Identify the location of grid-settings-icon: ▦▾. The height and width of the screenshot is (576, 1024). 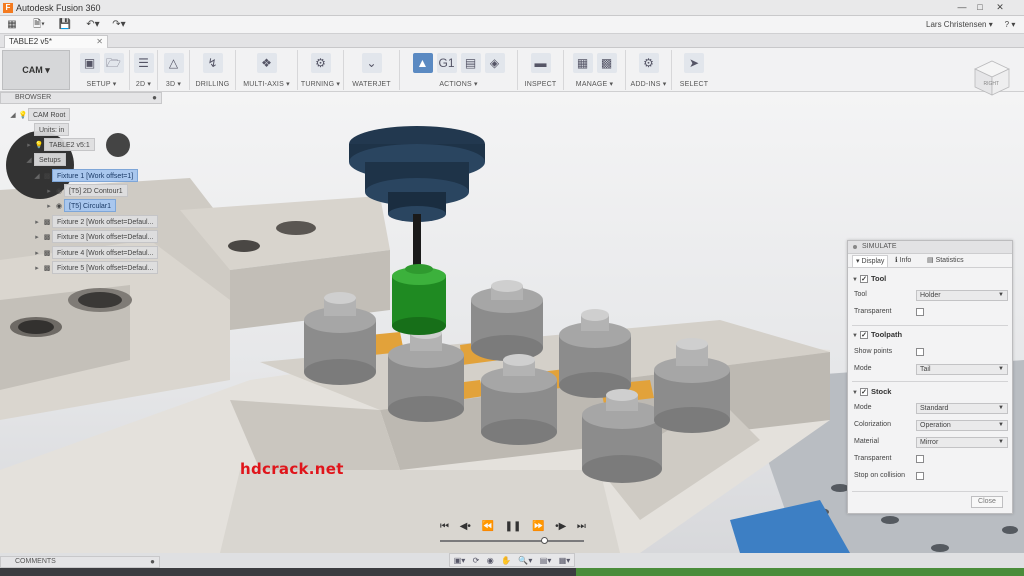
(565, 560).